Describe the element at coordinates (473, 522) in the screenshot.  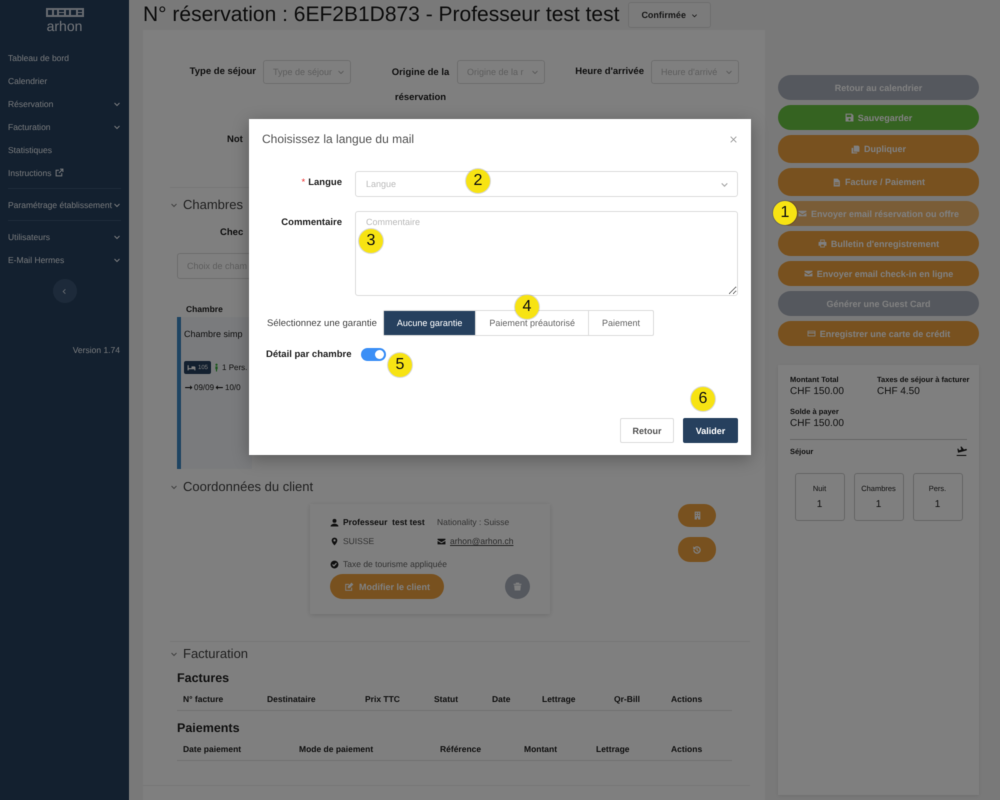
I see `client-nationality: Nationality : Suisse` at that location.